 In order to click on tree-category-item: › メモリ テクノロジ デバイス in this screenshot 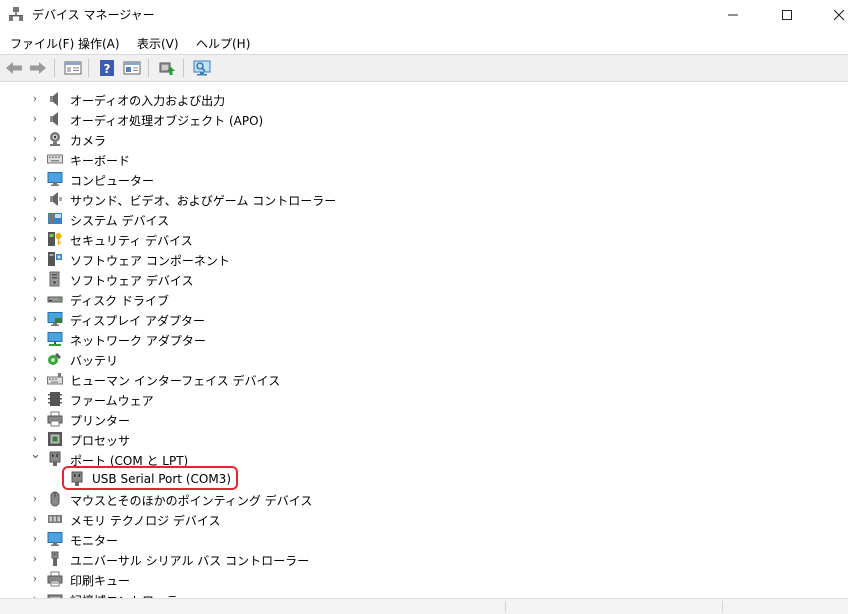, I will do `click(424, 519)`.